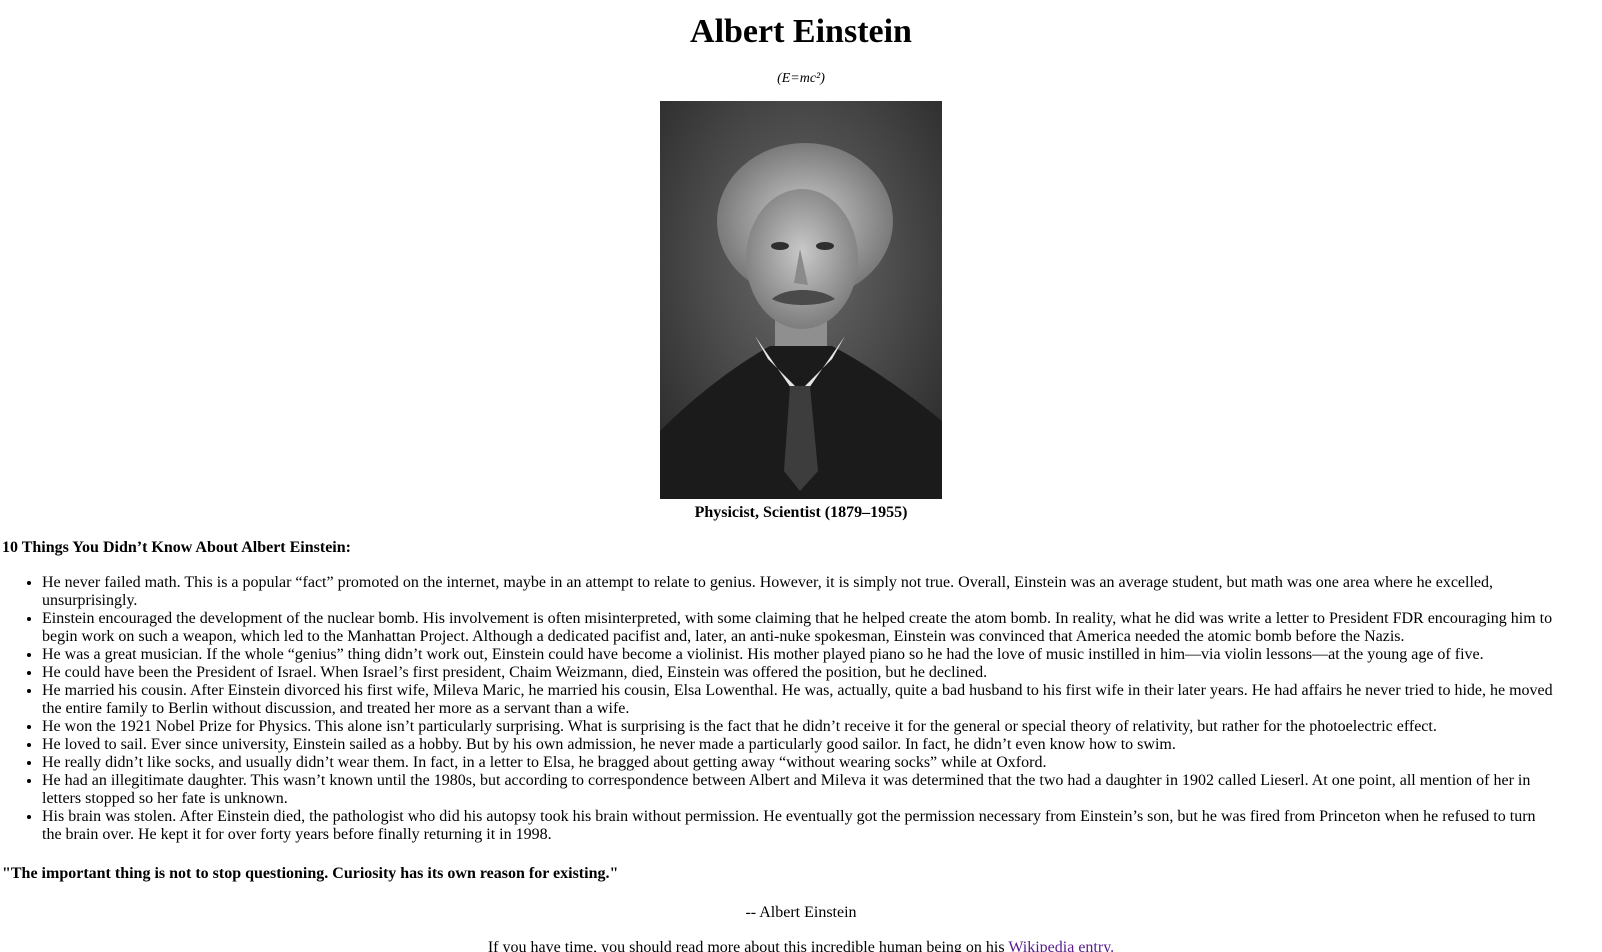 The height and width of the screenshot is (952, 1602). What do you see at coordinates (801, 78) in the screenshot?
I see `page-subtitle: (E=mc²)` at bounding box center [801, 78].